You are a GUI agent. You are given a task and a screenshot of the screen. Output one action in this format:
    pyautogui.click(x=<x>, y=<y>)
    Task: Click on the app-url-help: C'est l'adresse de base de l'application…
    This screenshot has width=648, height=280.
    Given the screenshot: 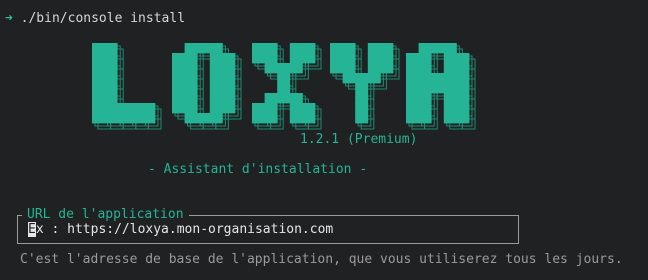 What is the action you would take?
    pyautogui.click(x=321, y=259)
    